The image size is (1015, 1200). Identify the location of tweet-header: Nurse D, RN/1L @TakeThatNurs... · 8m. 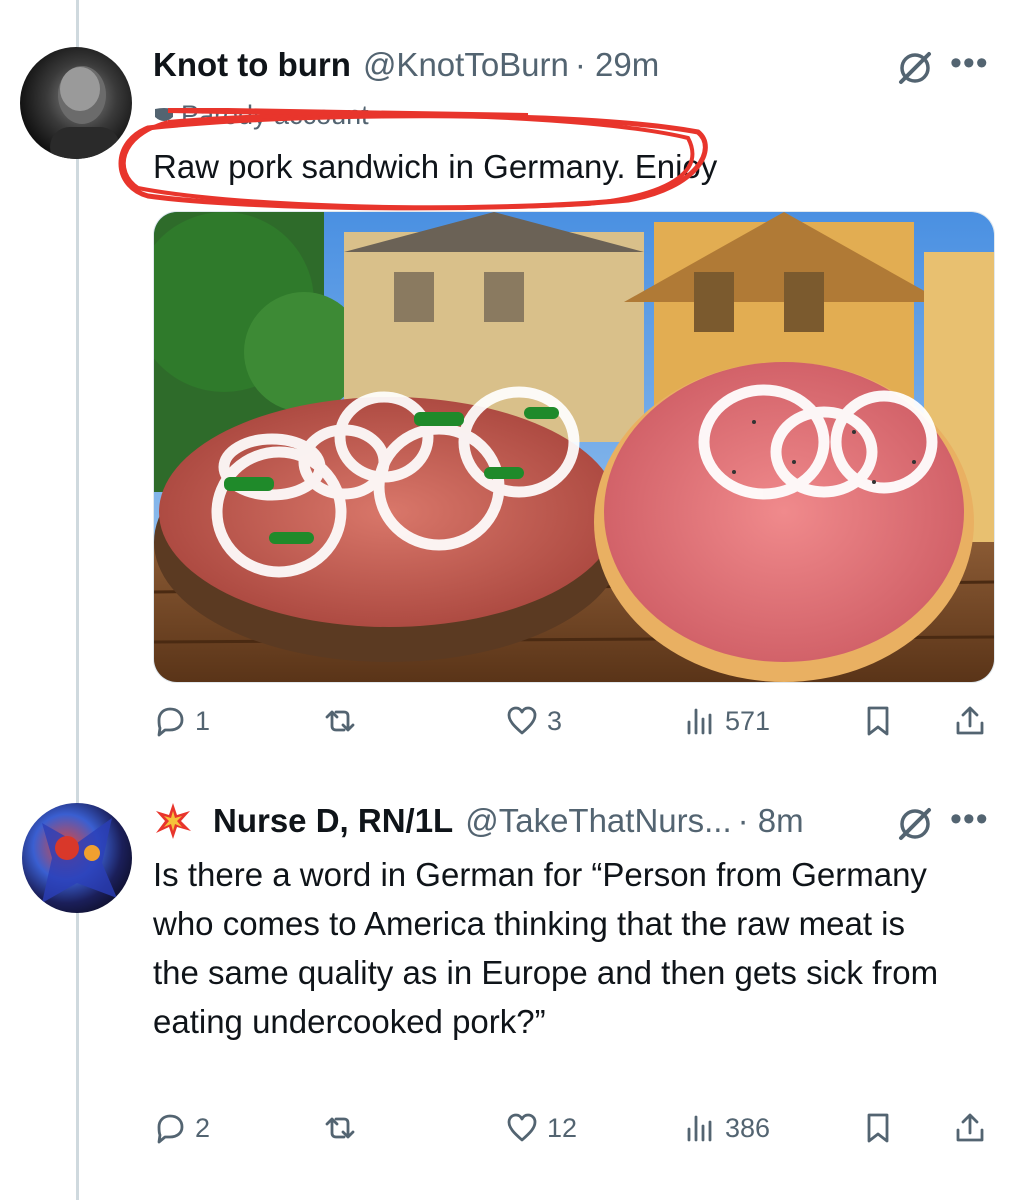
(478, 821).